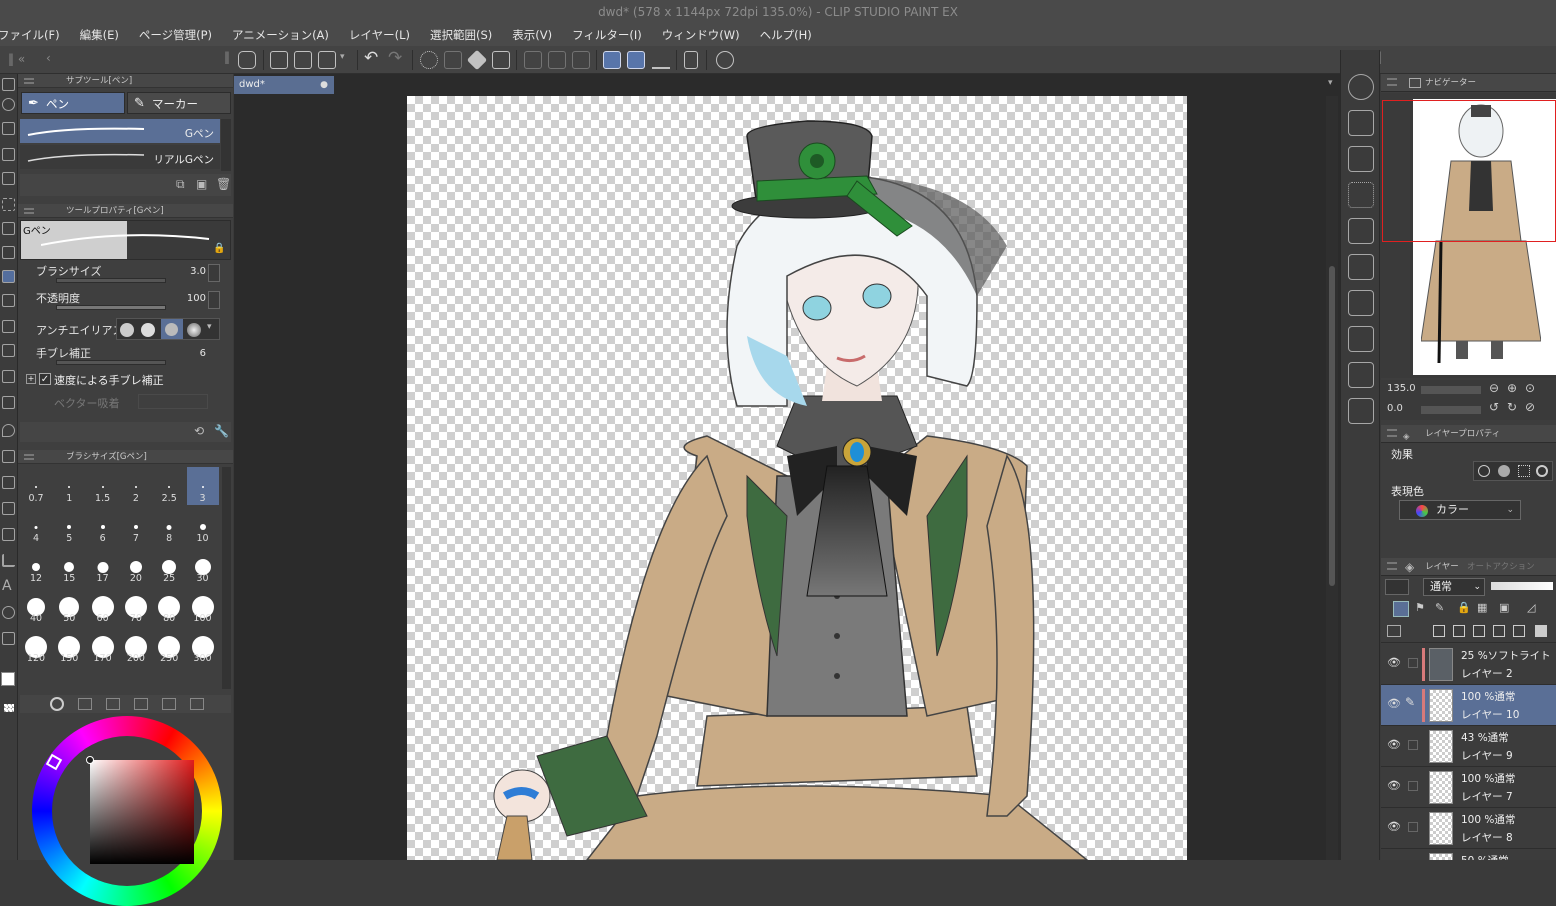 The height and width of the screenshot is (906, 1556). What do you see at coordinates (120, 157) in the screenshot?
I see `brush-item-real-g-pen: リアルGペン` at bounding box center [120, 157].